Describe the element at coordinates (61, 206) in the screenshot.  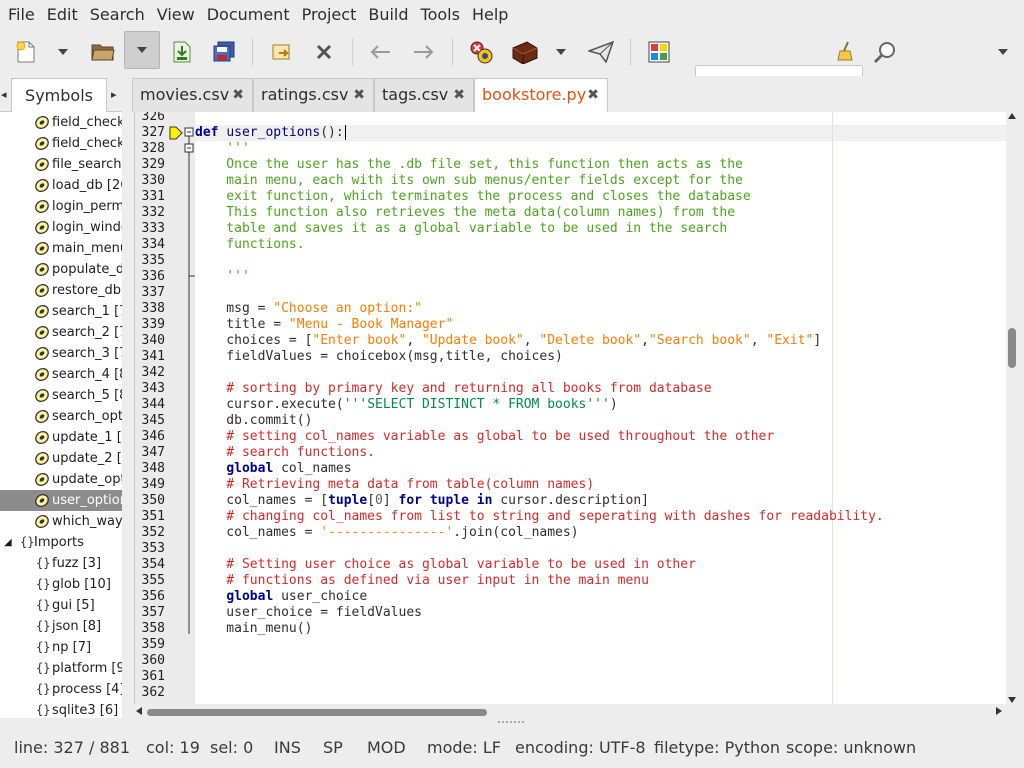
I see `symbol-item: login_permi` at that location.